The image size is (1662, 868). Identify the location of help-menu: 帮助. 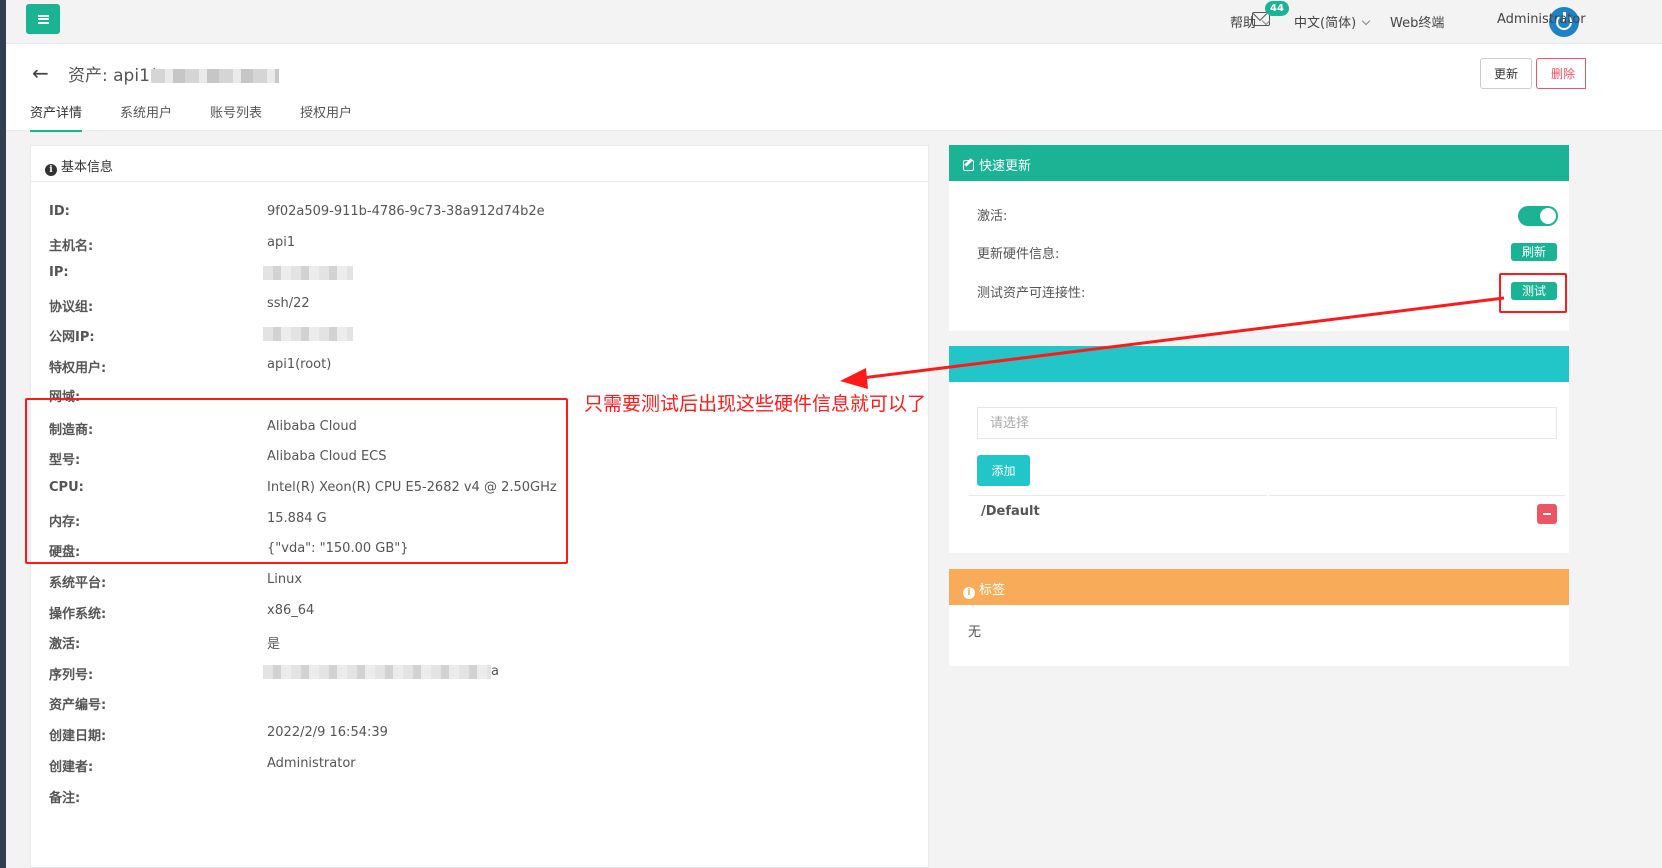
(1250, 21).